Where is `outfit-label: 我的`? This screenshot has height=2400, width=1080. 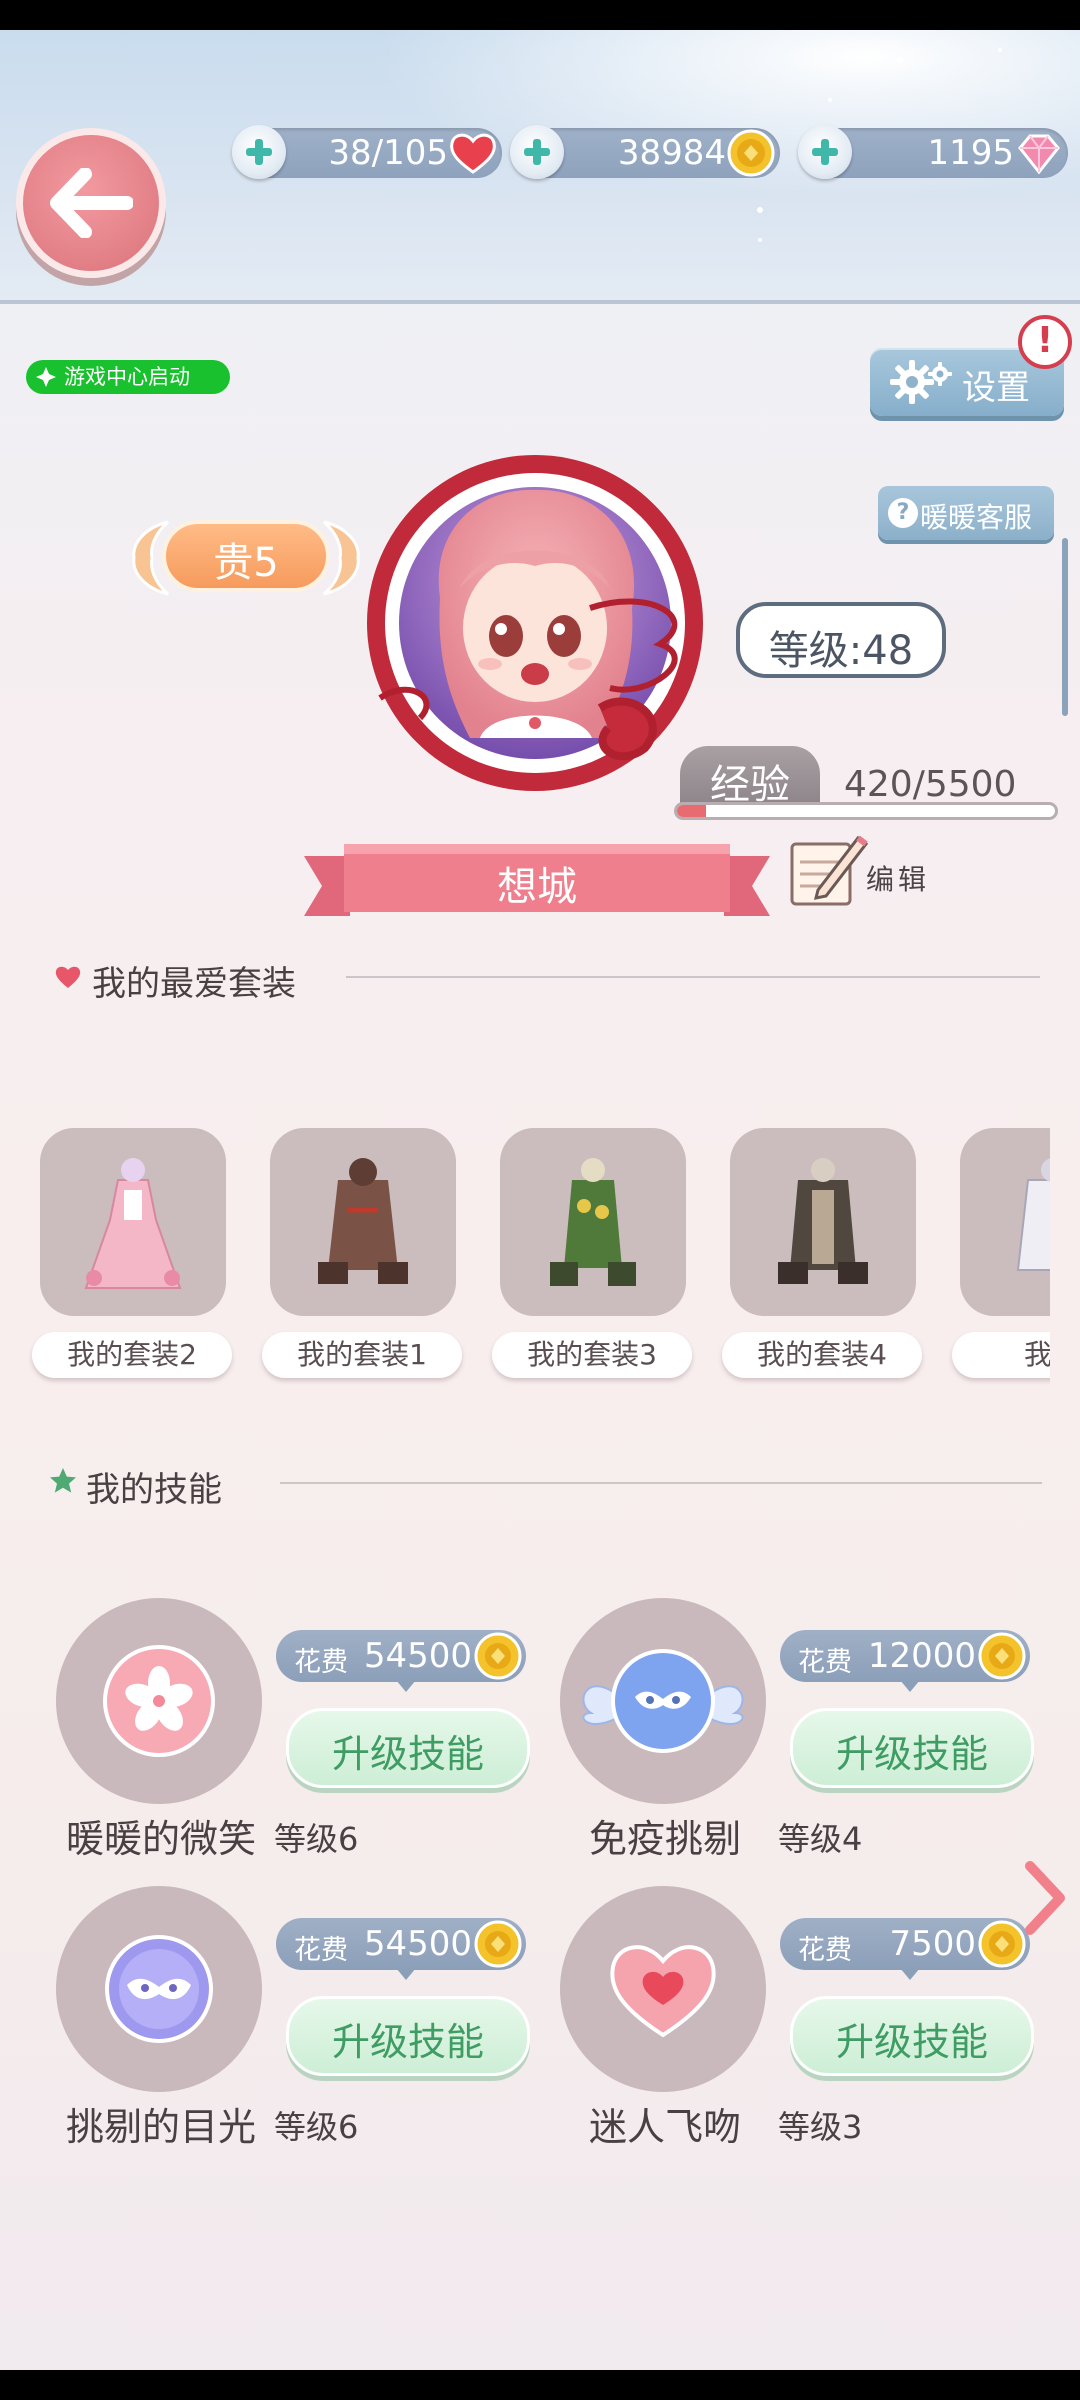
outfit-label: 我的 is located at coordinates (1001, 1355).